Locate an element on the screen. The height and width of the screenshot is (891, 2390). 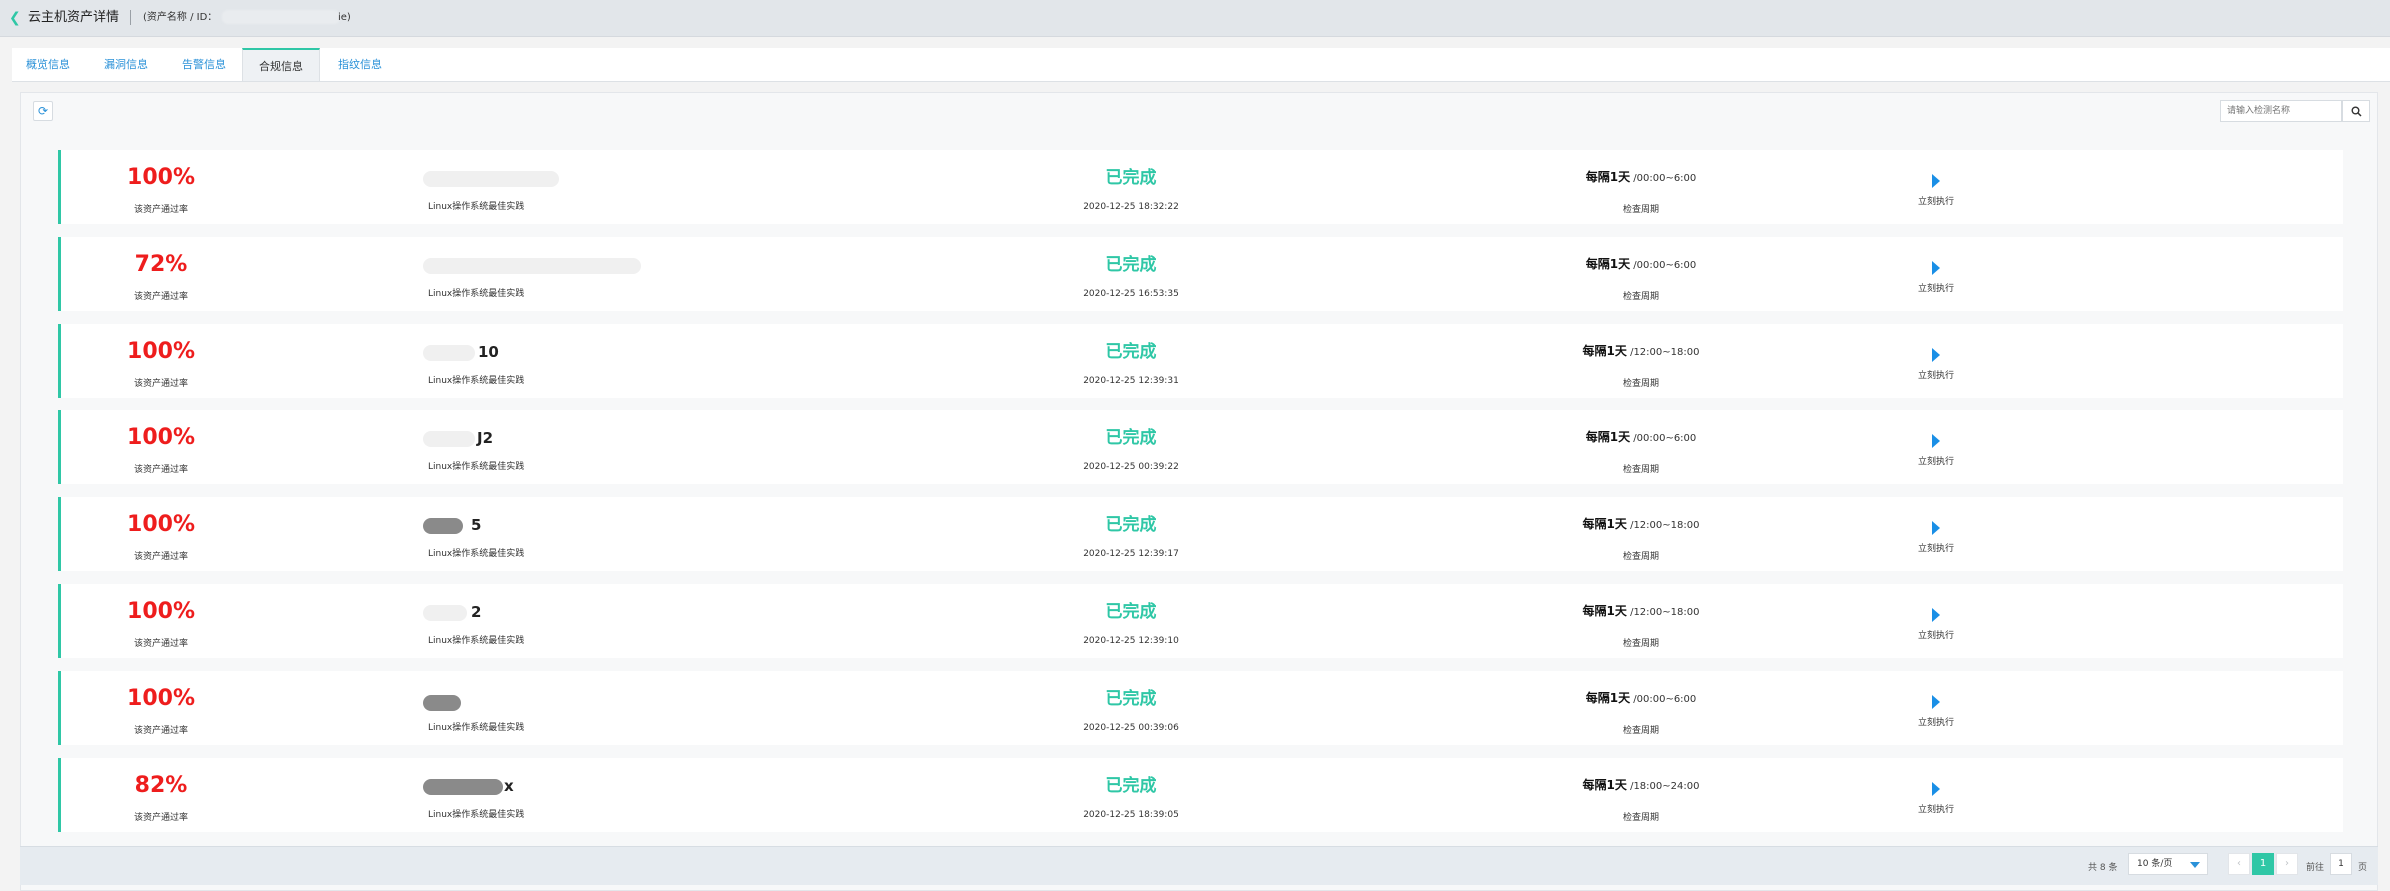
check-name-tail: 5 is located at coordinates (476, 525).